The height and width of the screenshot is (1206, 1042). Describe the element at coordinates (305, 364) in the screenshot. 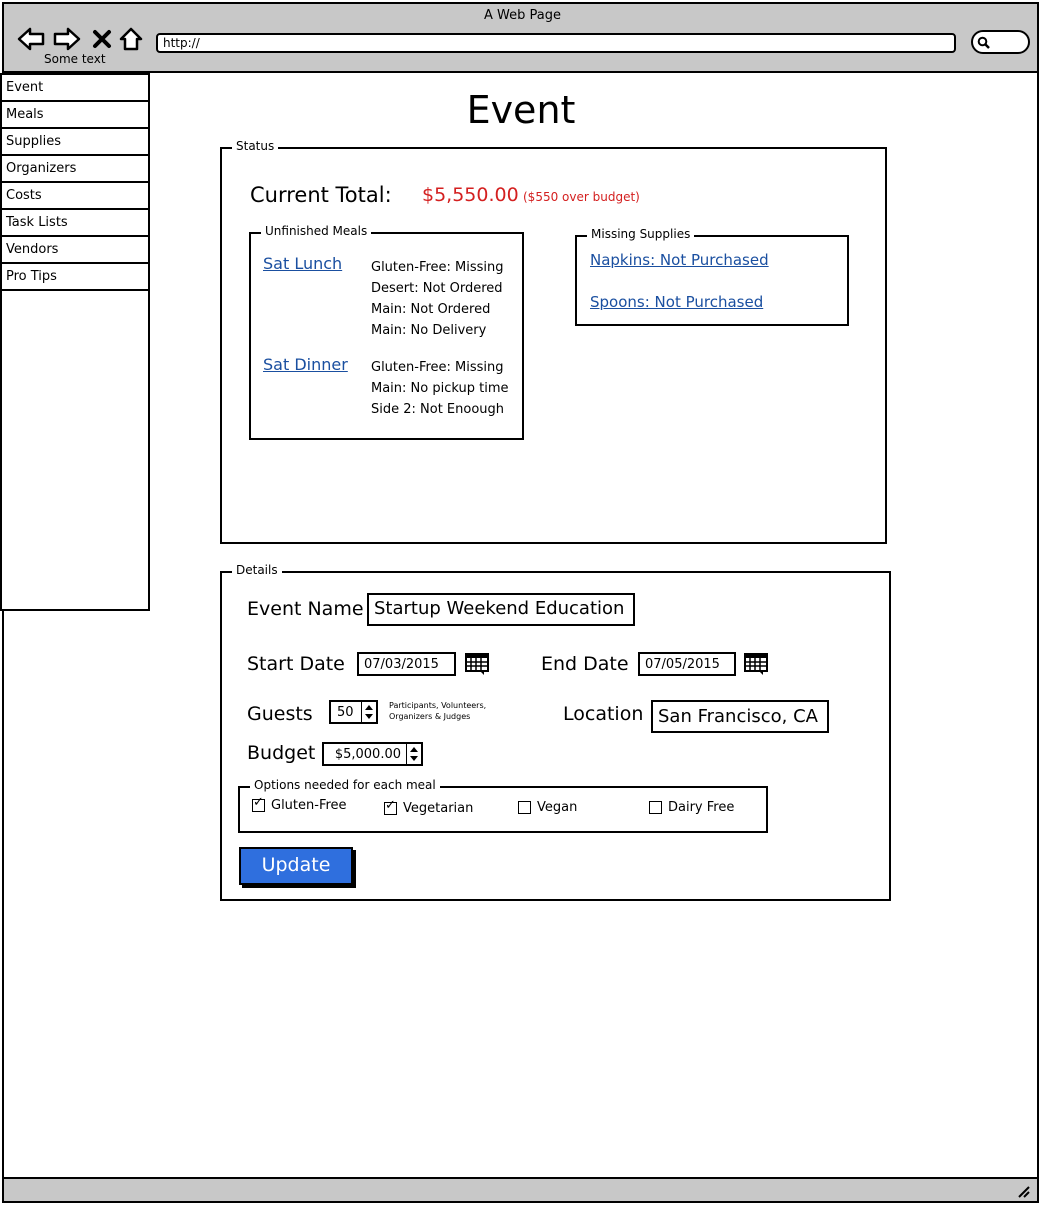

I see `meal-link-sat-dinner: Sat Dinner` at that location.